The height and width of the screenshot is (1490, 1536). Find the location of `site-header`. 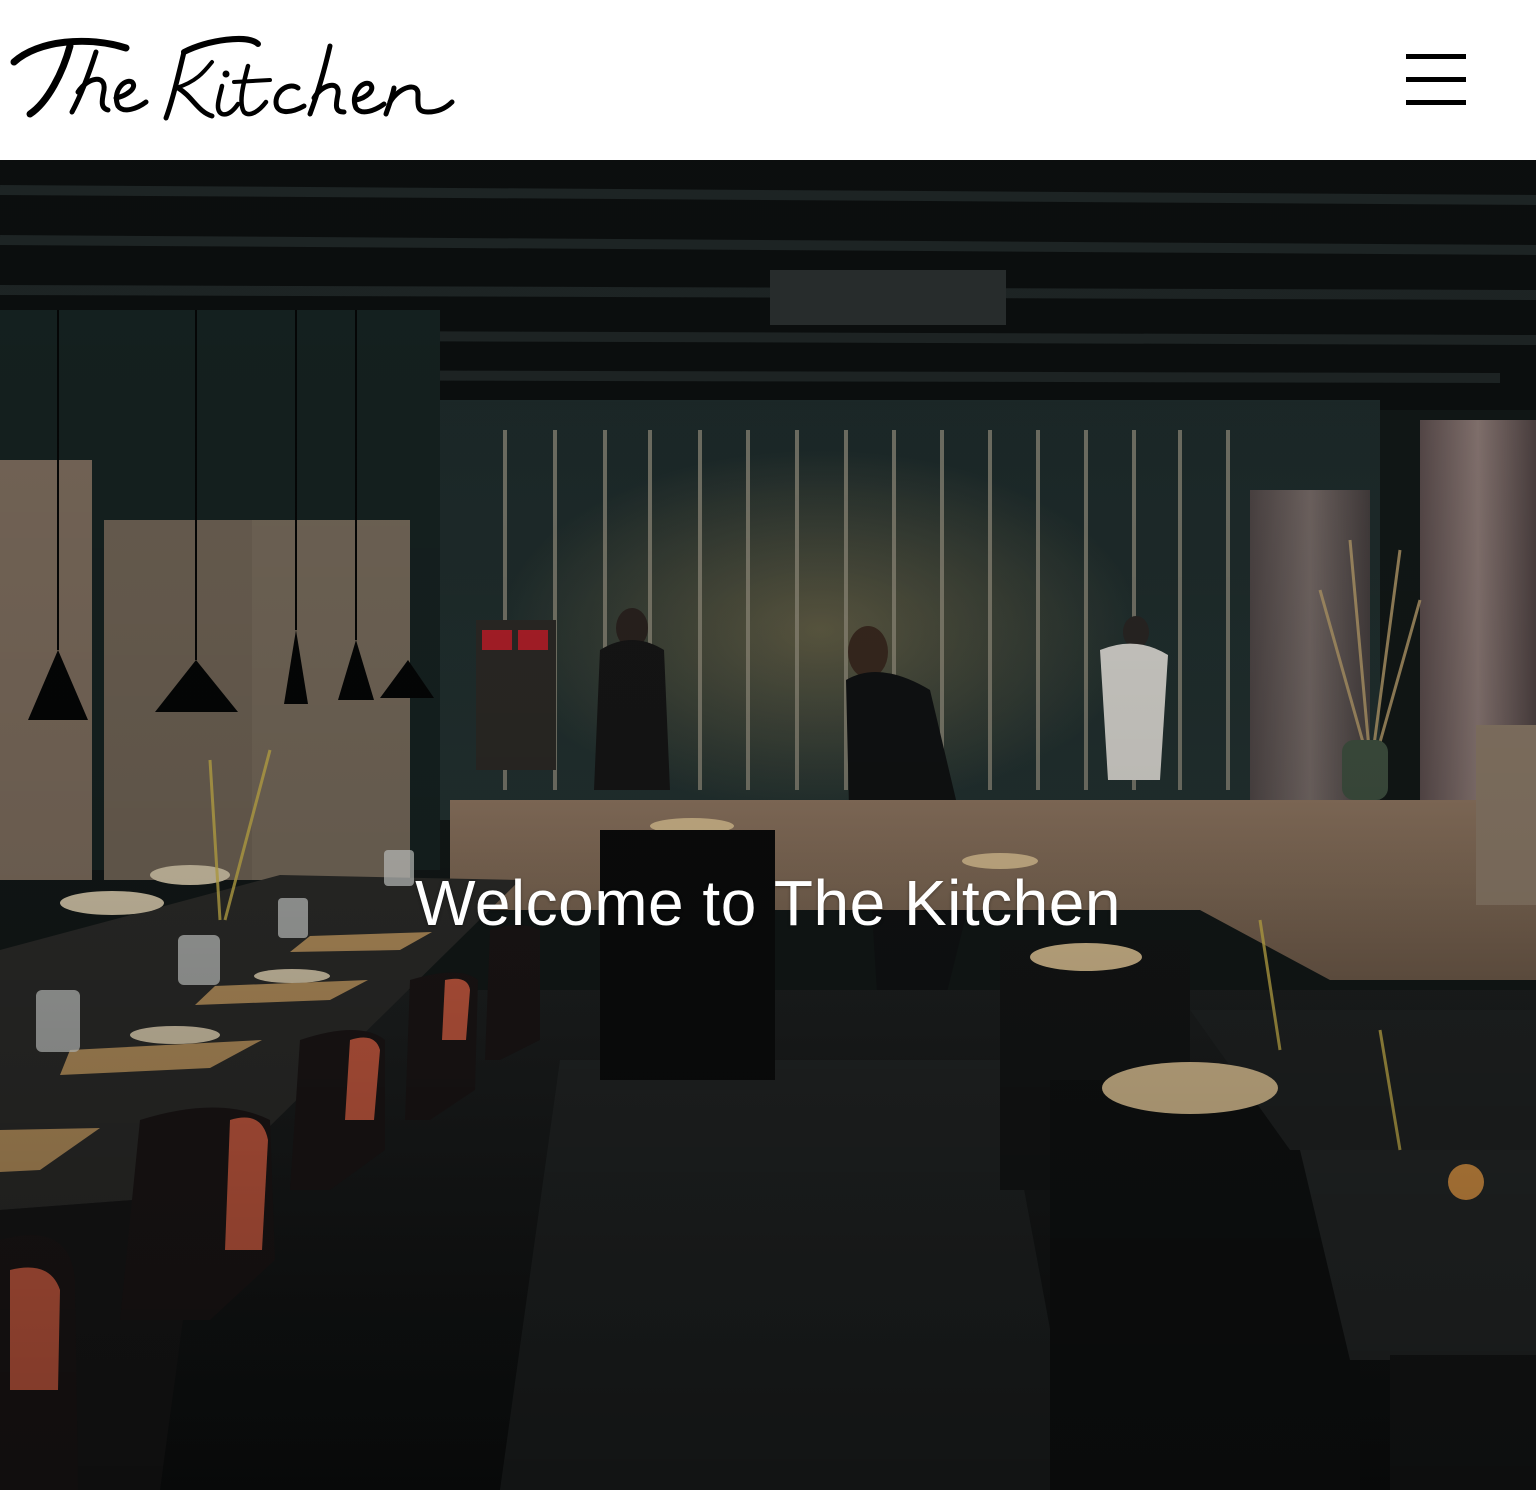

site-header is located at coordinates (768, 80).